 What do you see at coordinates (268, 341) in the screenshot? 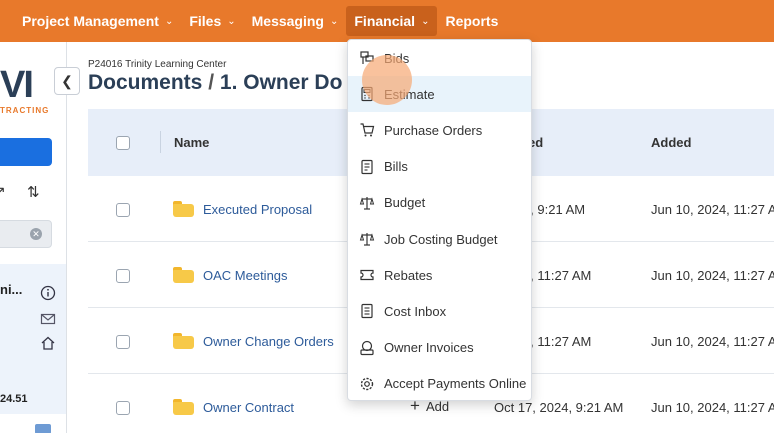
I see `folder-name-link: Owner Change Orders` at bounding box center [268, 341].